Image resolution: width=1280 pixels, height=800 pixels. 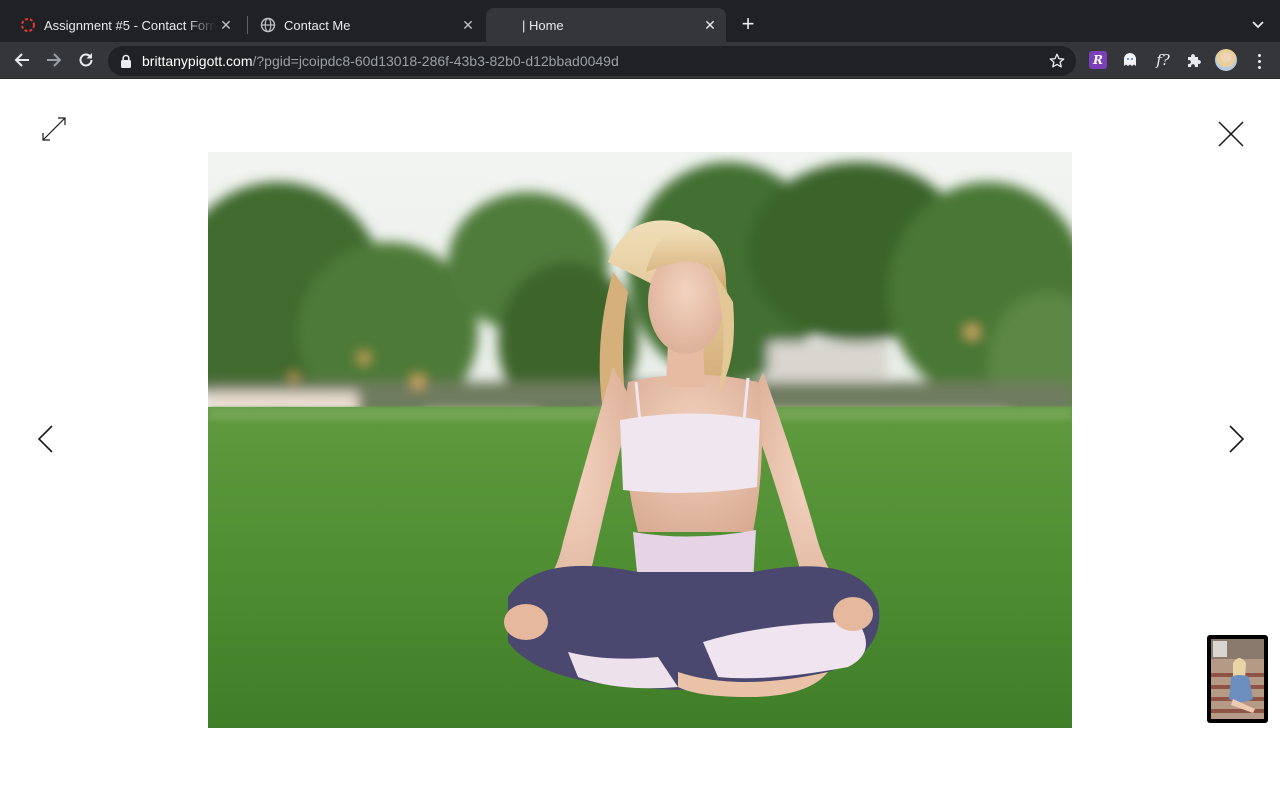 I want to click on close-icon, so click(x=1231, y=134).